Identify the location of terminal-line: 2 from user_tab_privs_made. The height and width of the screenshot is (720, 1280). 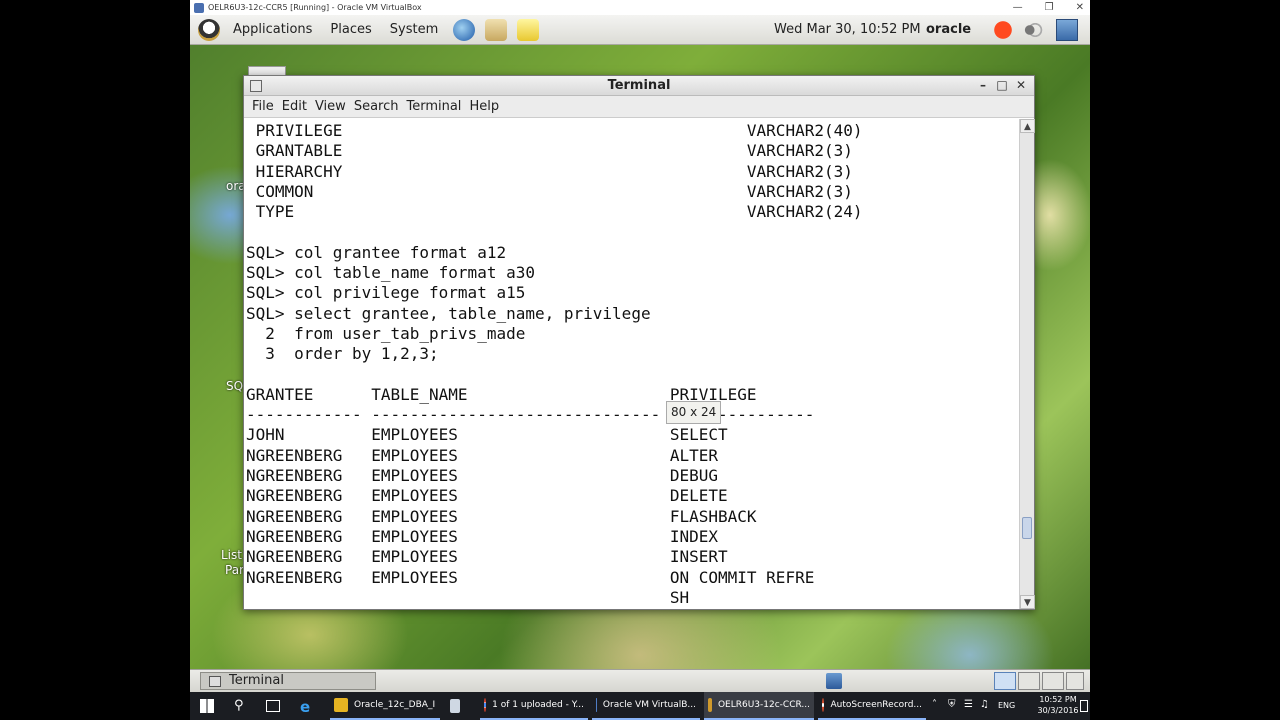
(386, 333).